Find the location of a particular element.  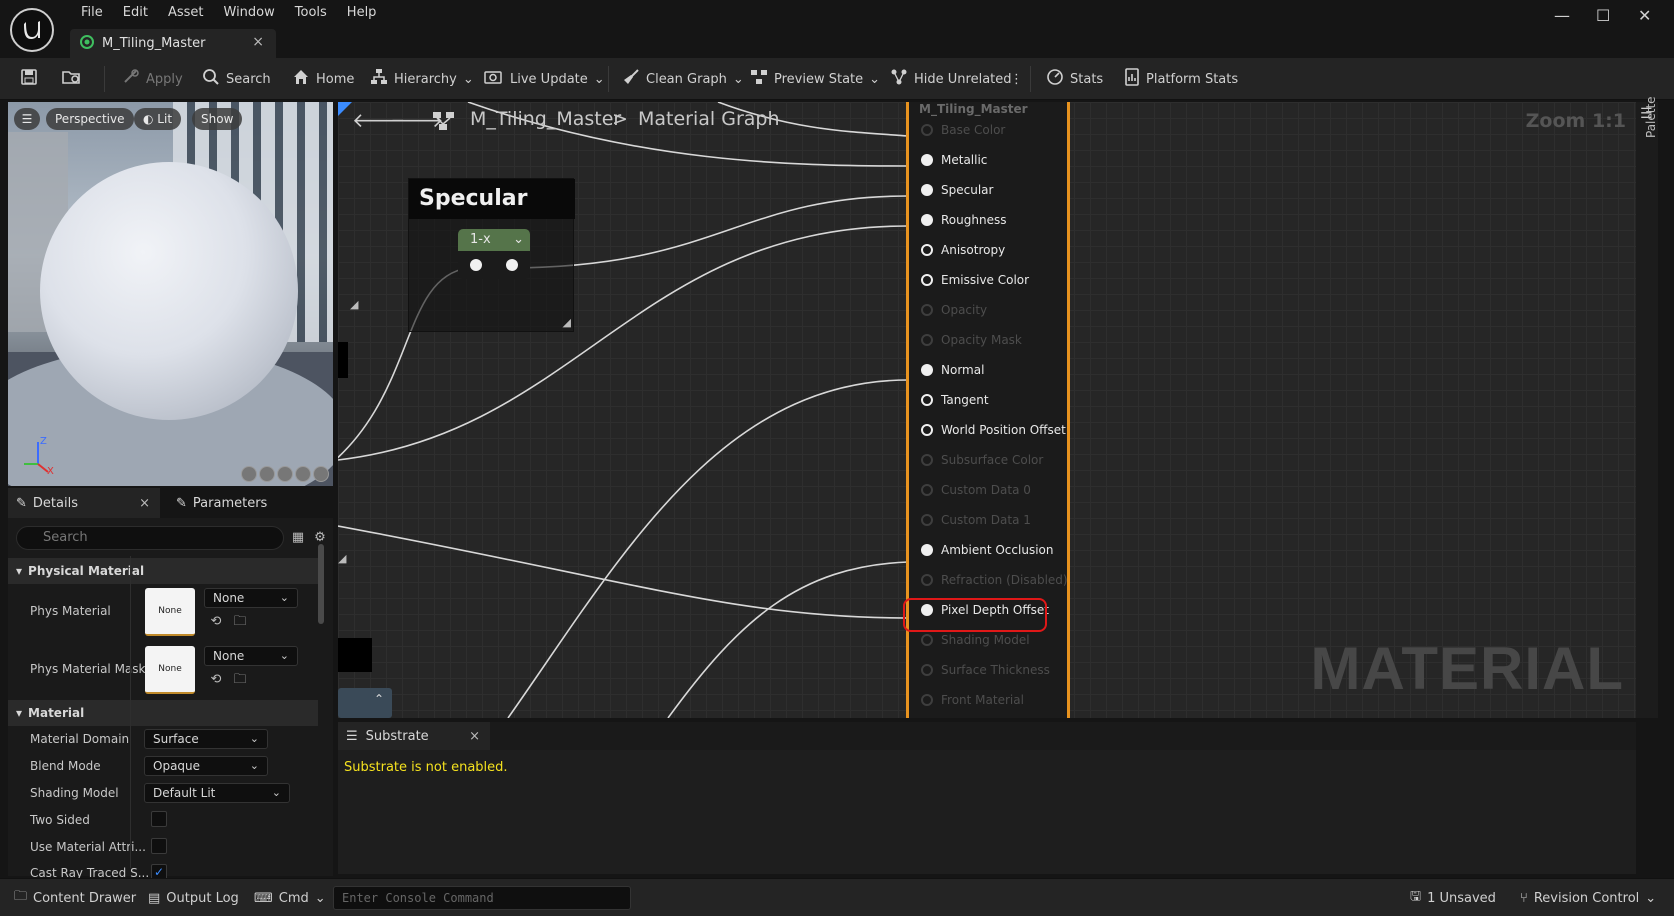

hierarchy-dropdown: Hierarchy ⌄ is located at coordinates (422, 79).